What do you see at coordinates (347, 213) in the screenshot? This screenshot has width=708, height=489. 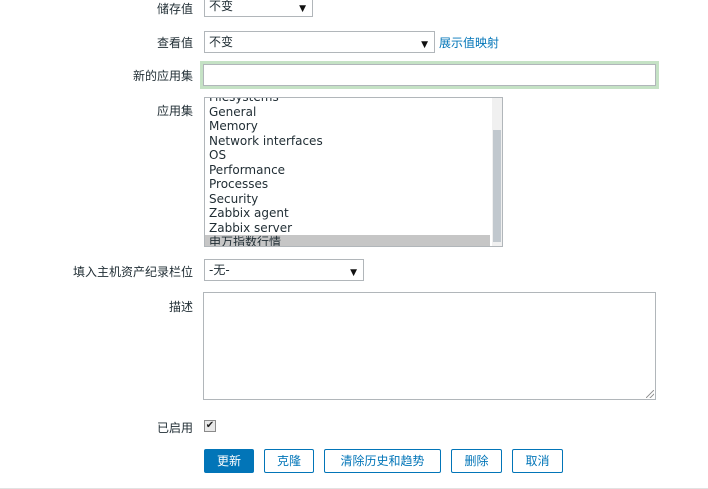 I see `list-item: Zabbix agent` at bounding box center [347, 213].